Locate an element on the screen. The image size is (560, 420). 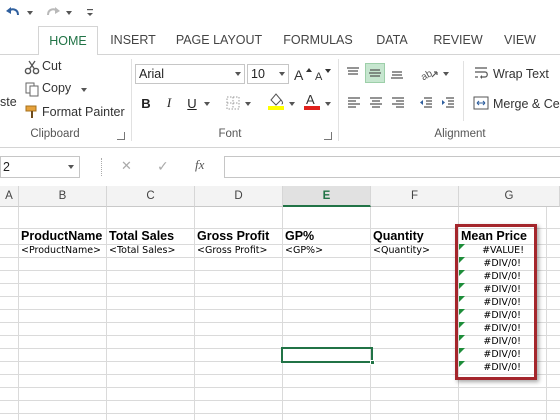
column-header-f: F is located at coordinates (415, 196).